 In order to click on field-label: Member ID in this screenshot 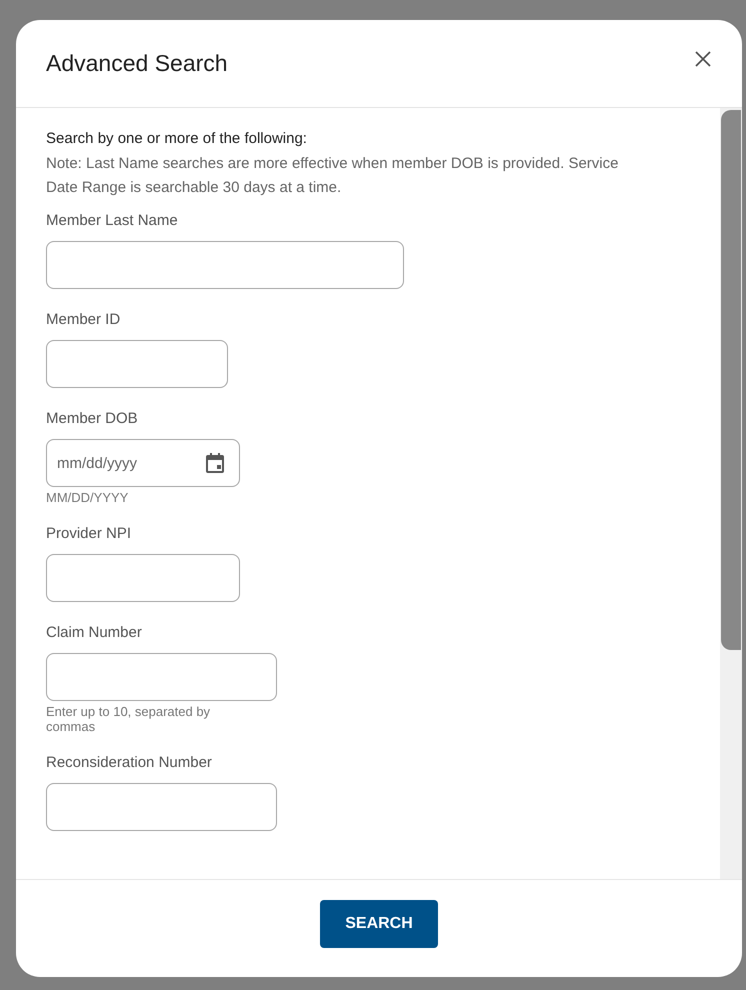, I will do `click(83, 319)`.